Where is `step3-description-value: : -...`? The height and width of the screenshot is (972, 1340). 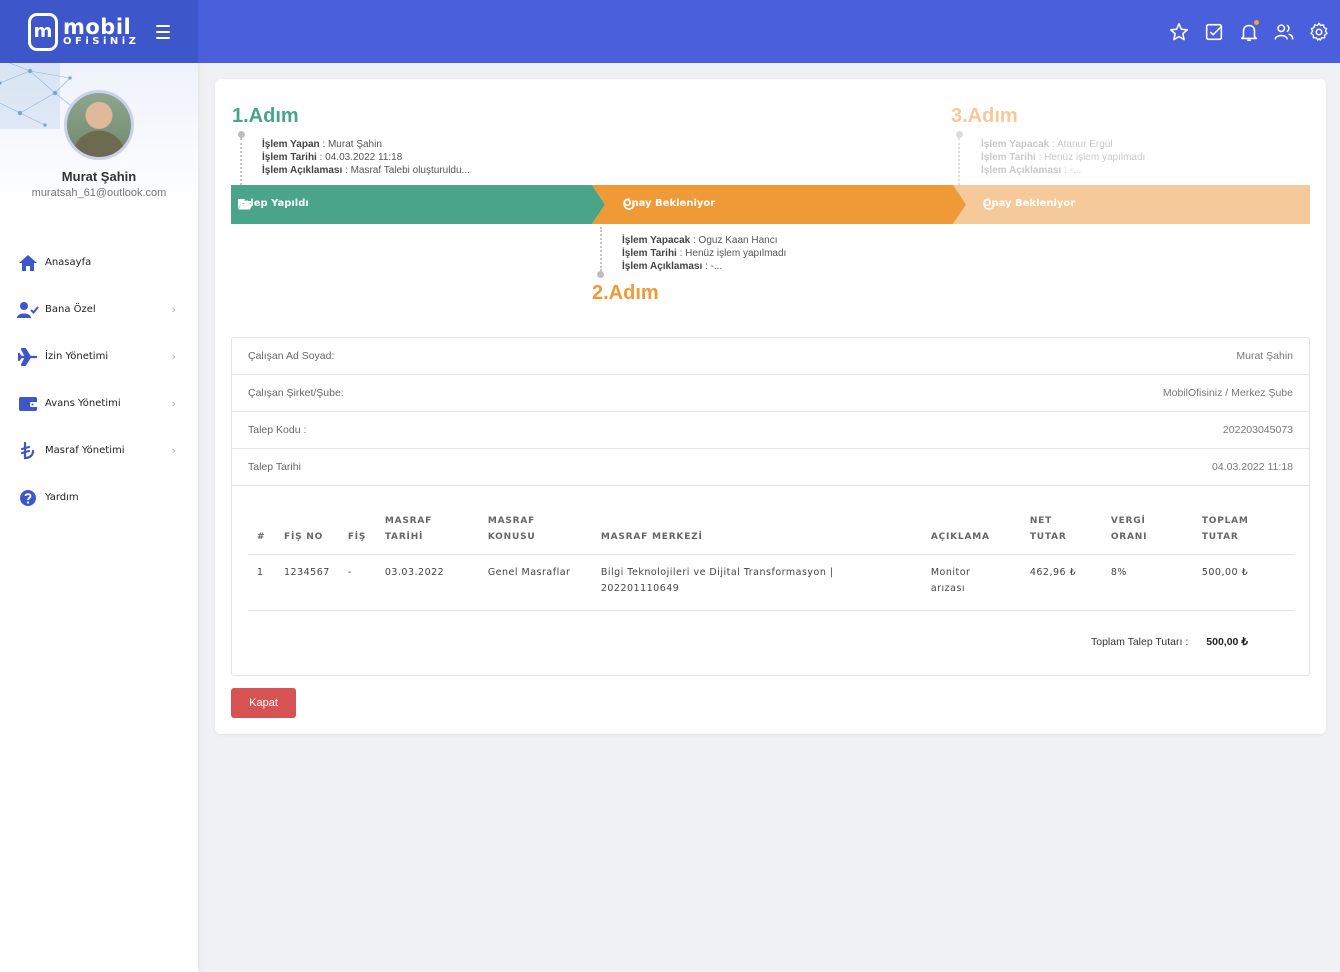
step3-description-value: : -... is located at coordinates (1071, 170).